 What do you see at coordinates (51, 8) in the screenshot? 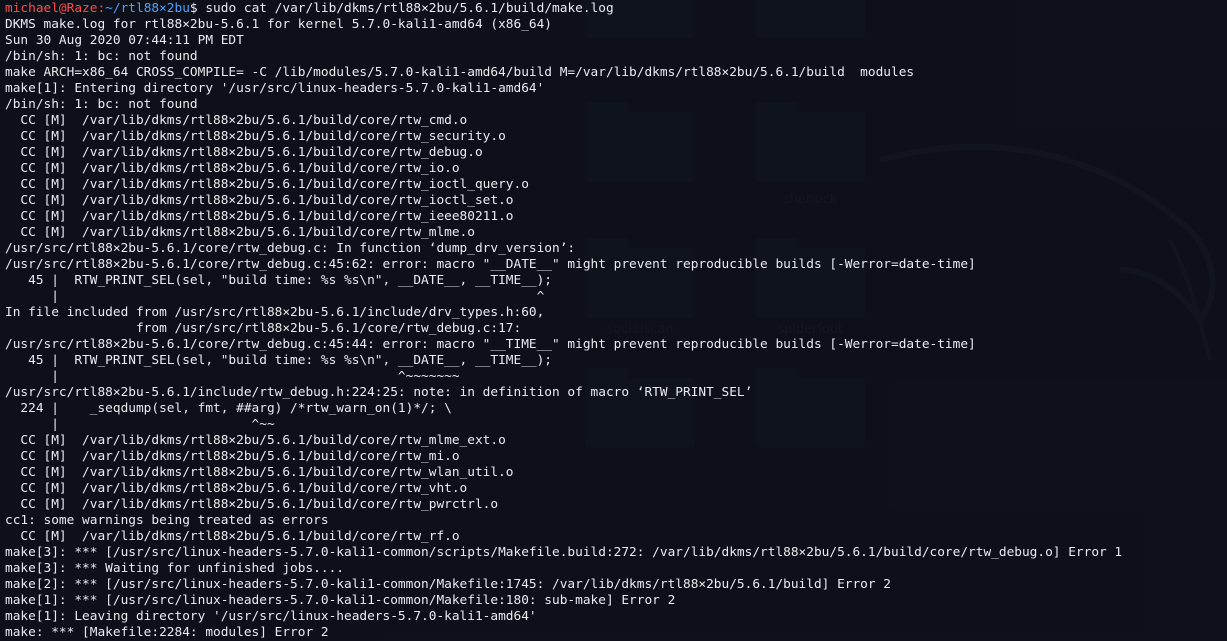
I see `prompt-user: michael@Raze` at bounding box center [51, 8].